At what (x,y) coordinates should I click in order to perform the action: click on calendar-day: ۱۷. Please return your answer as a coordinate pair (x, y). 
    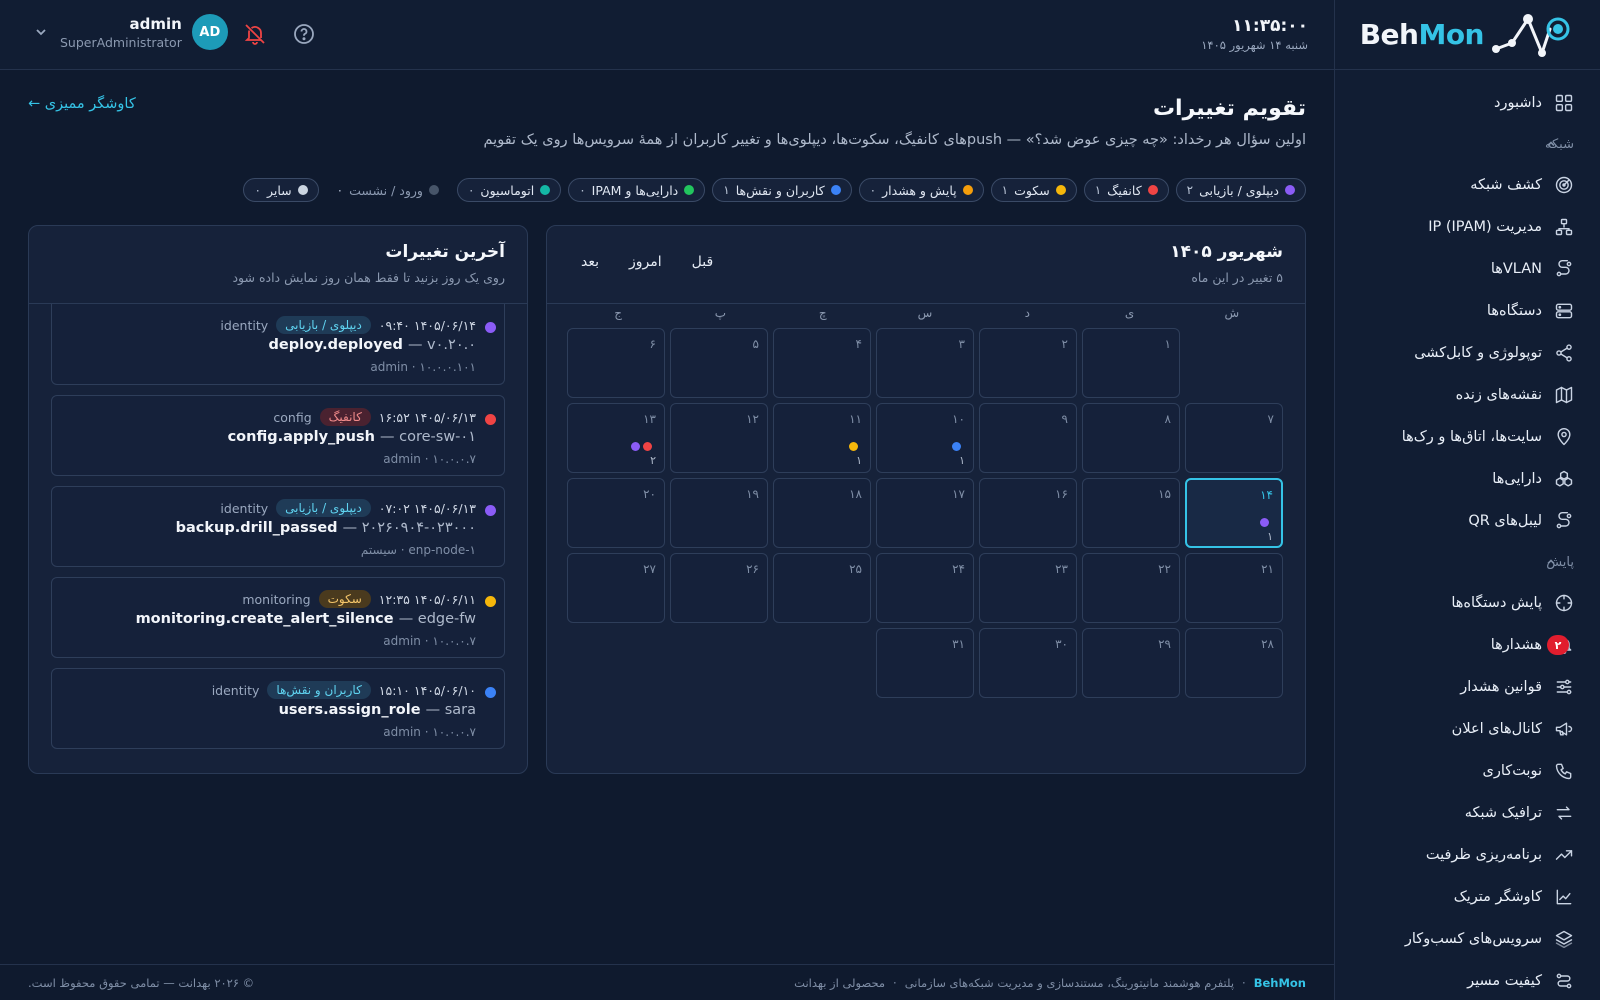
    Looking at the image, I should click on (925, 513).